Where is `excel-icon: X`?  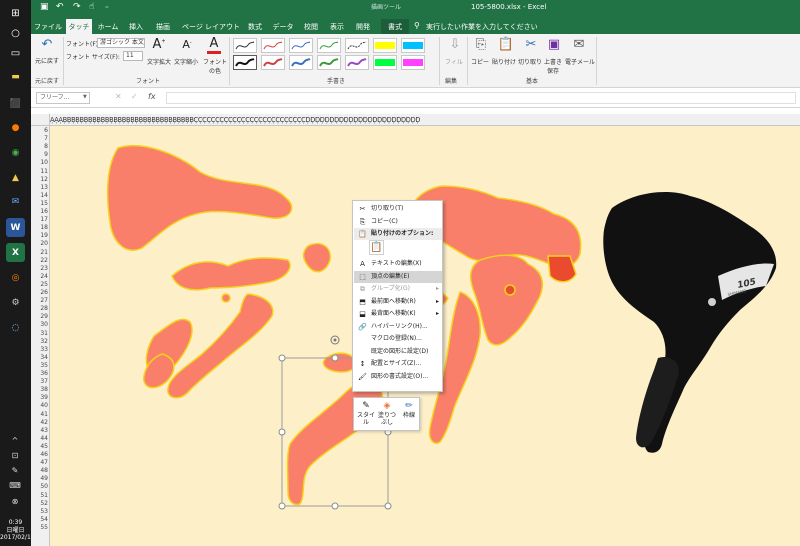 excel-icon: X is located at coordinates (15, 252).